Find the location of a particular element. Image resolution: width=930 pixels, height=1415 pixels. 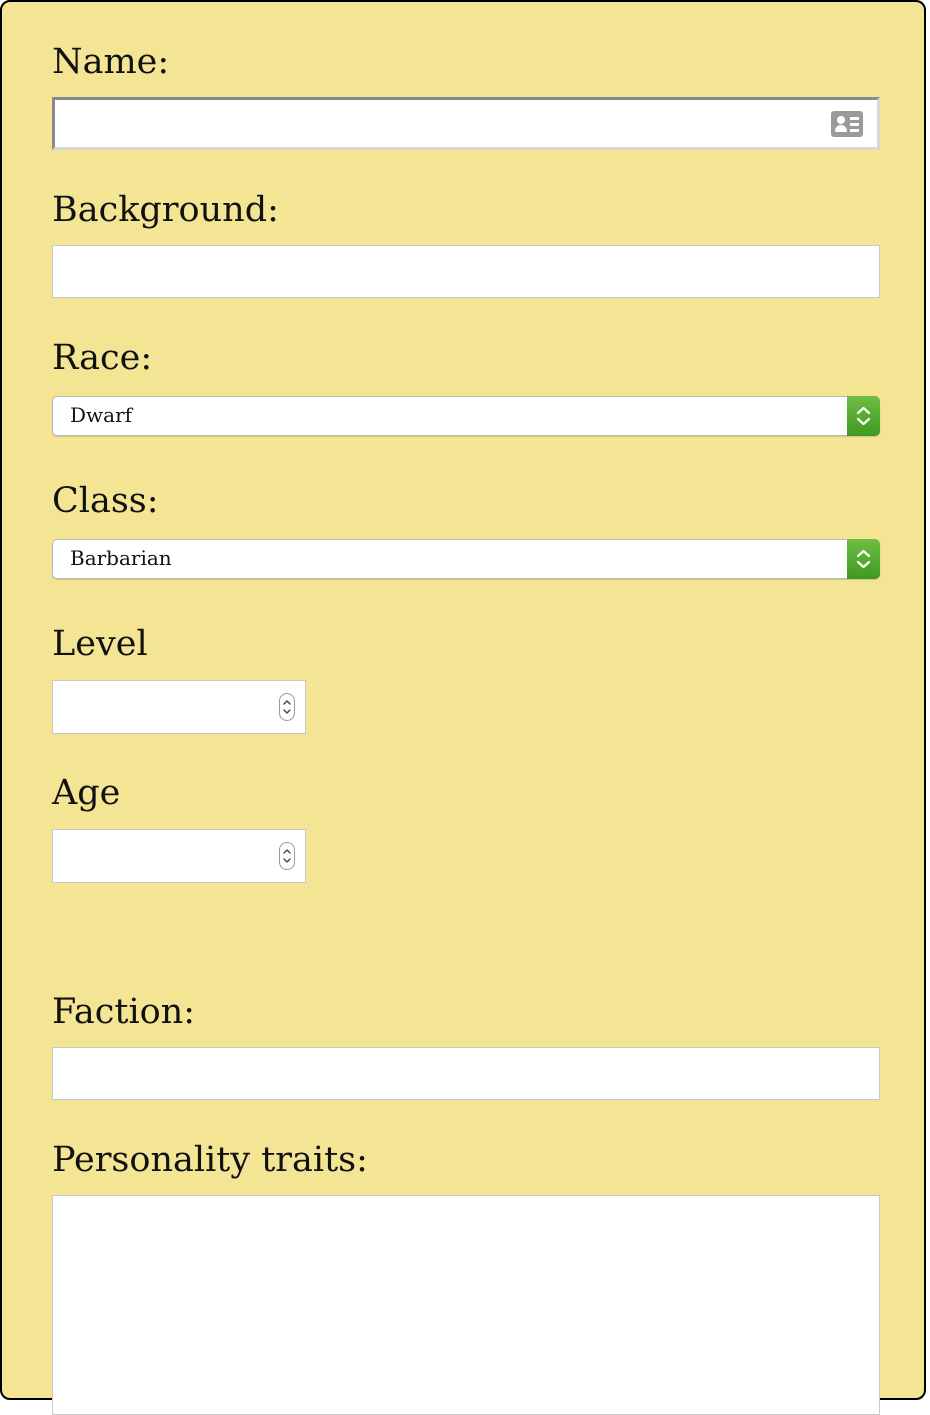

name-input is located at coordinates (466, 123).